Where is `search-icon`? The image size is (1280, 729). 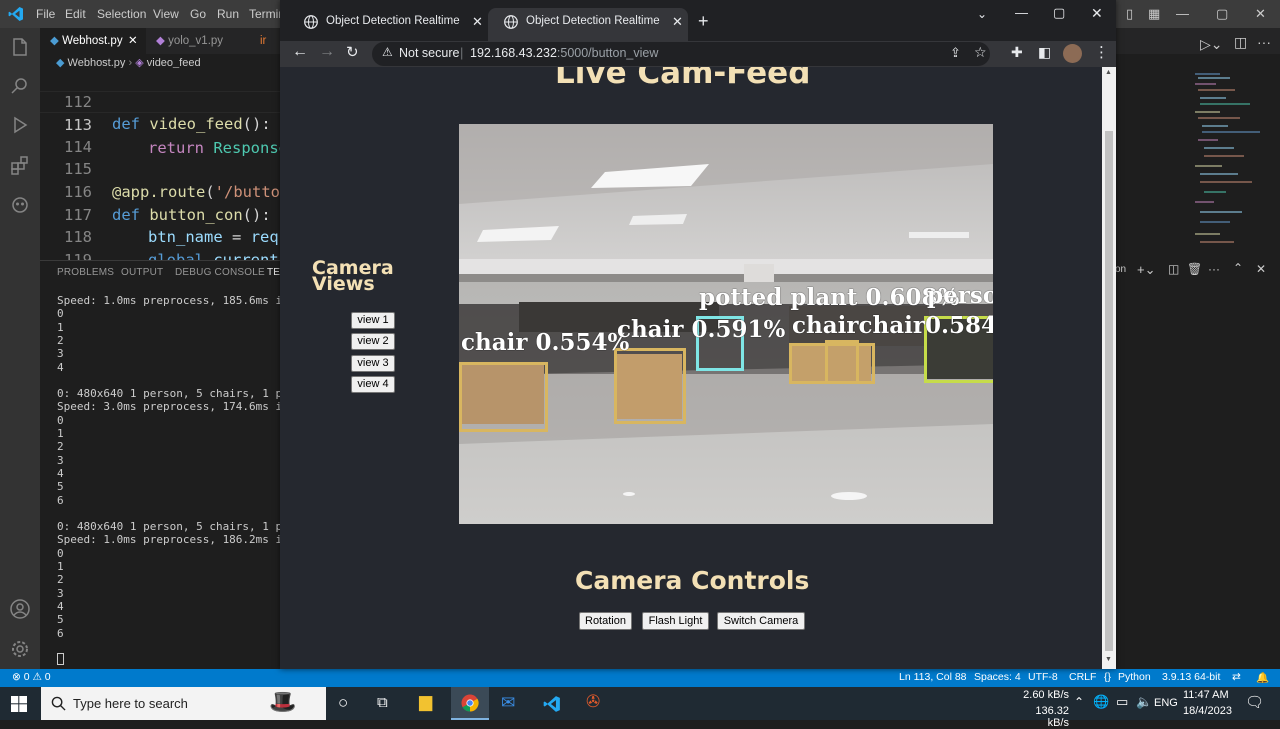 search-icon is located at coordinates (20, 86).